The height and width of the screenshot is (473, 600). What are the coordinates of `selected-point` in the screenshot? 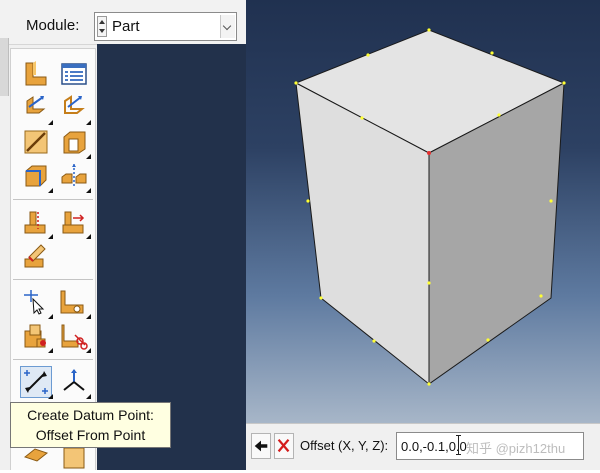 It's located at (429, 153).